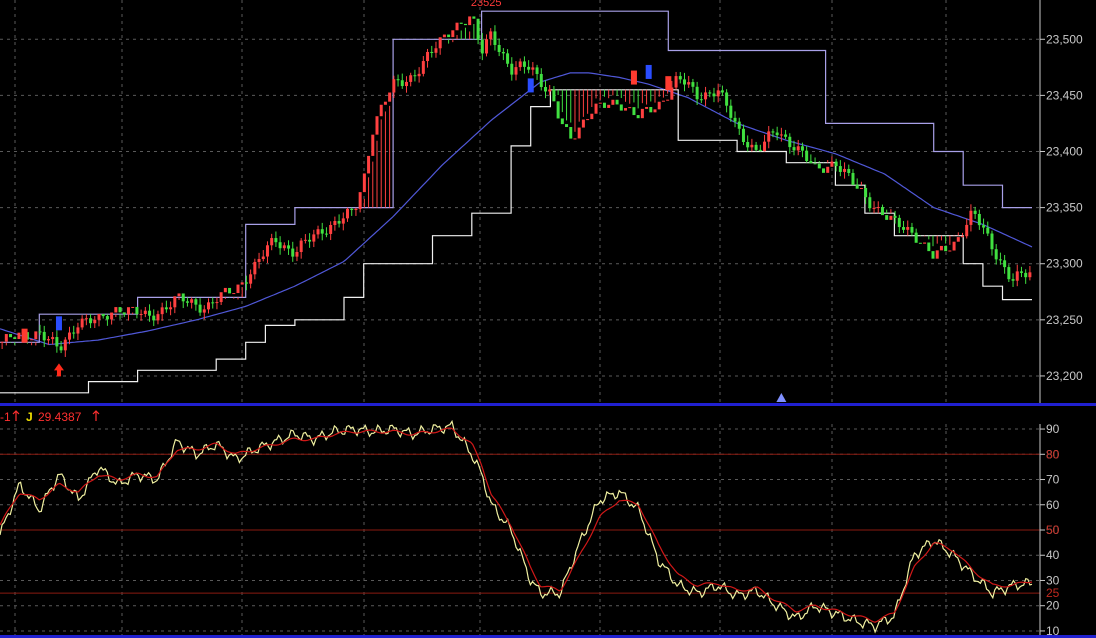 The height and width of the screenshot is (638, 1096). Describe the element at coordinates (1053, 555) in the screenshot. I see `y-tick-label: 40` at that location.